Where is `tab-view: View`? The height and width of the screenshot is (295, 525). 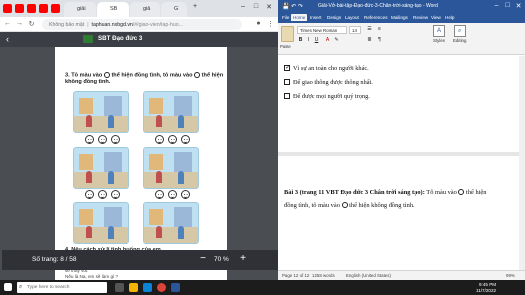 tab-view: View is located at coordinates (436, 17).